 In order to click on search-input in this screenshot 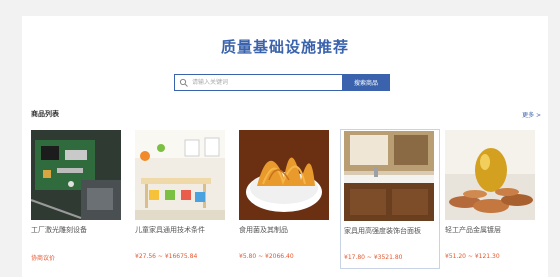, I will do `click(262, 82)`.